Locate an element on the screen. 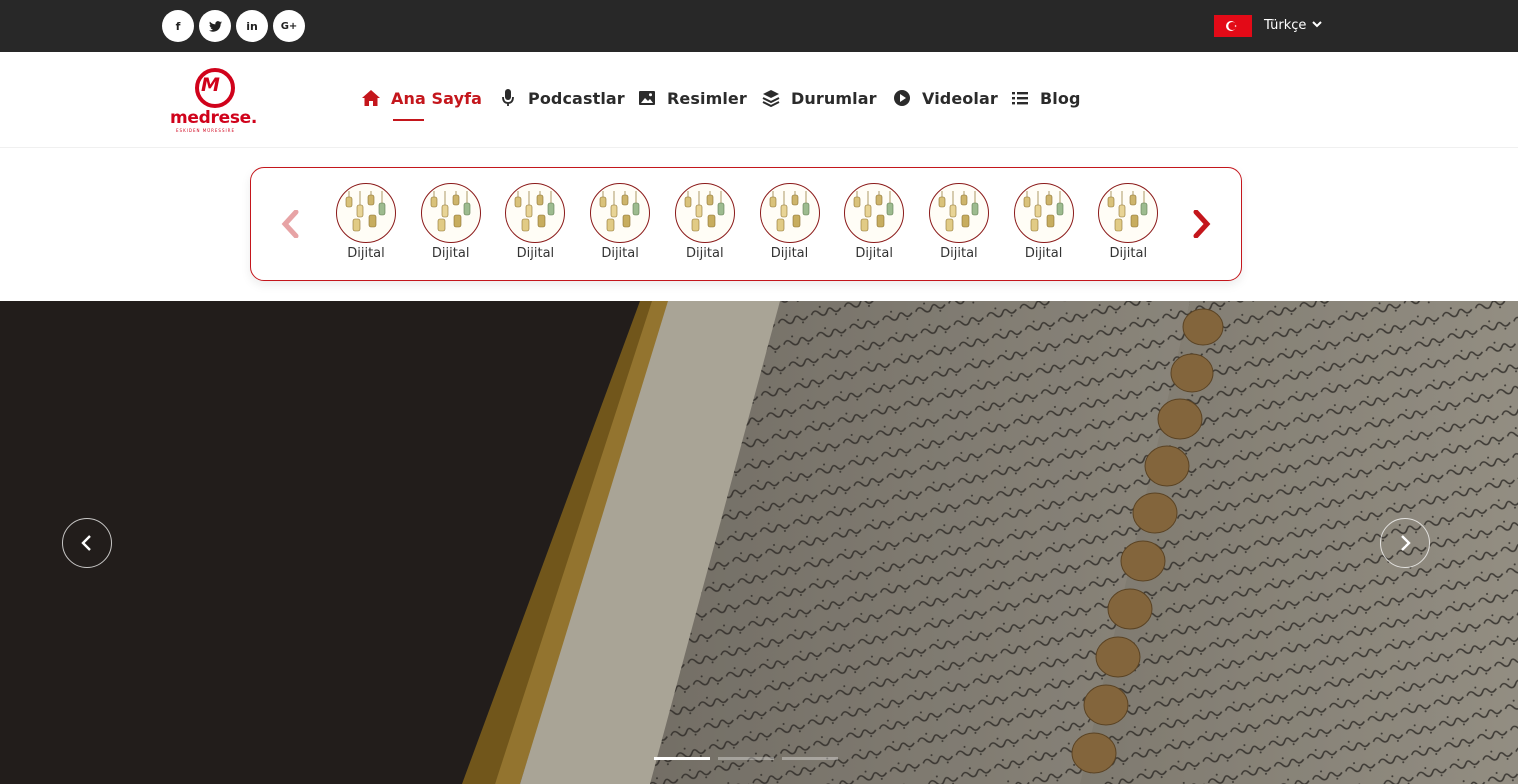  slider-next-button is located at coordinates (1405, 543).